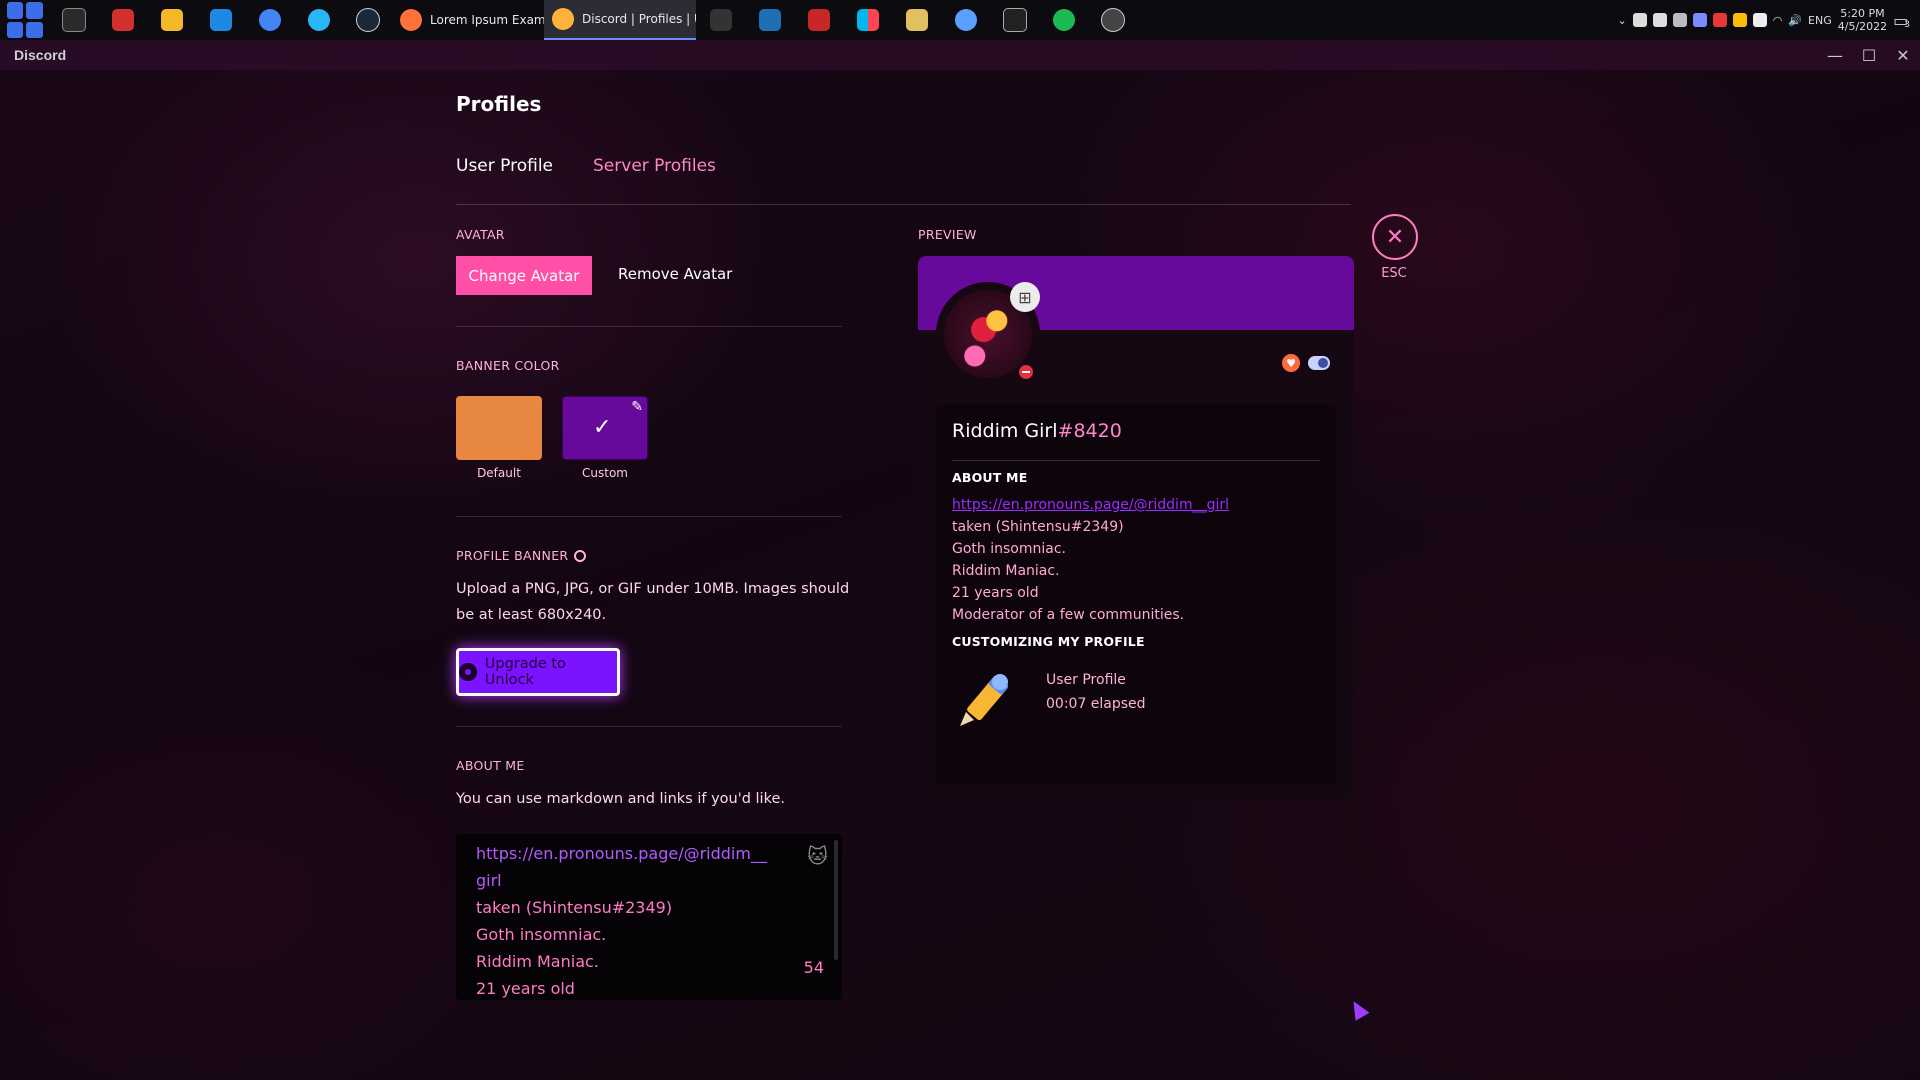  Describe the element at coordinates (541, 934) in the screenshot. I see `about-line: Goth insomniac.` at that location.